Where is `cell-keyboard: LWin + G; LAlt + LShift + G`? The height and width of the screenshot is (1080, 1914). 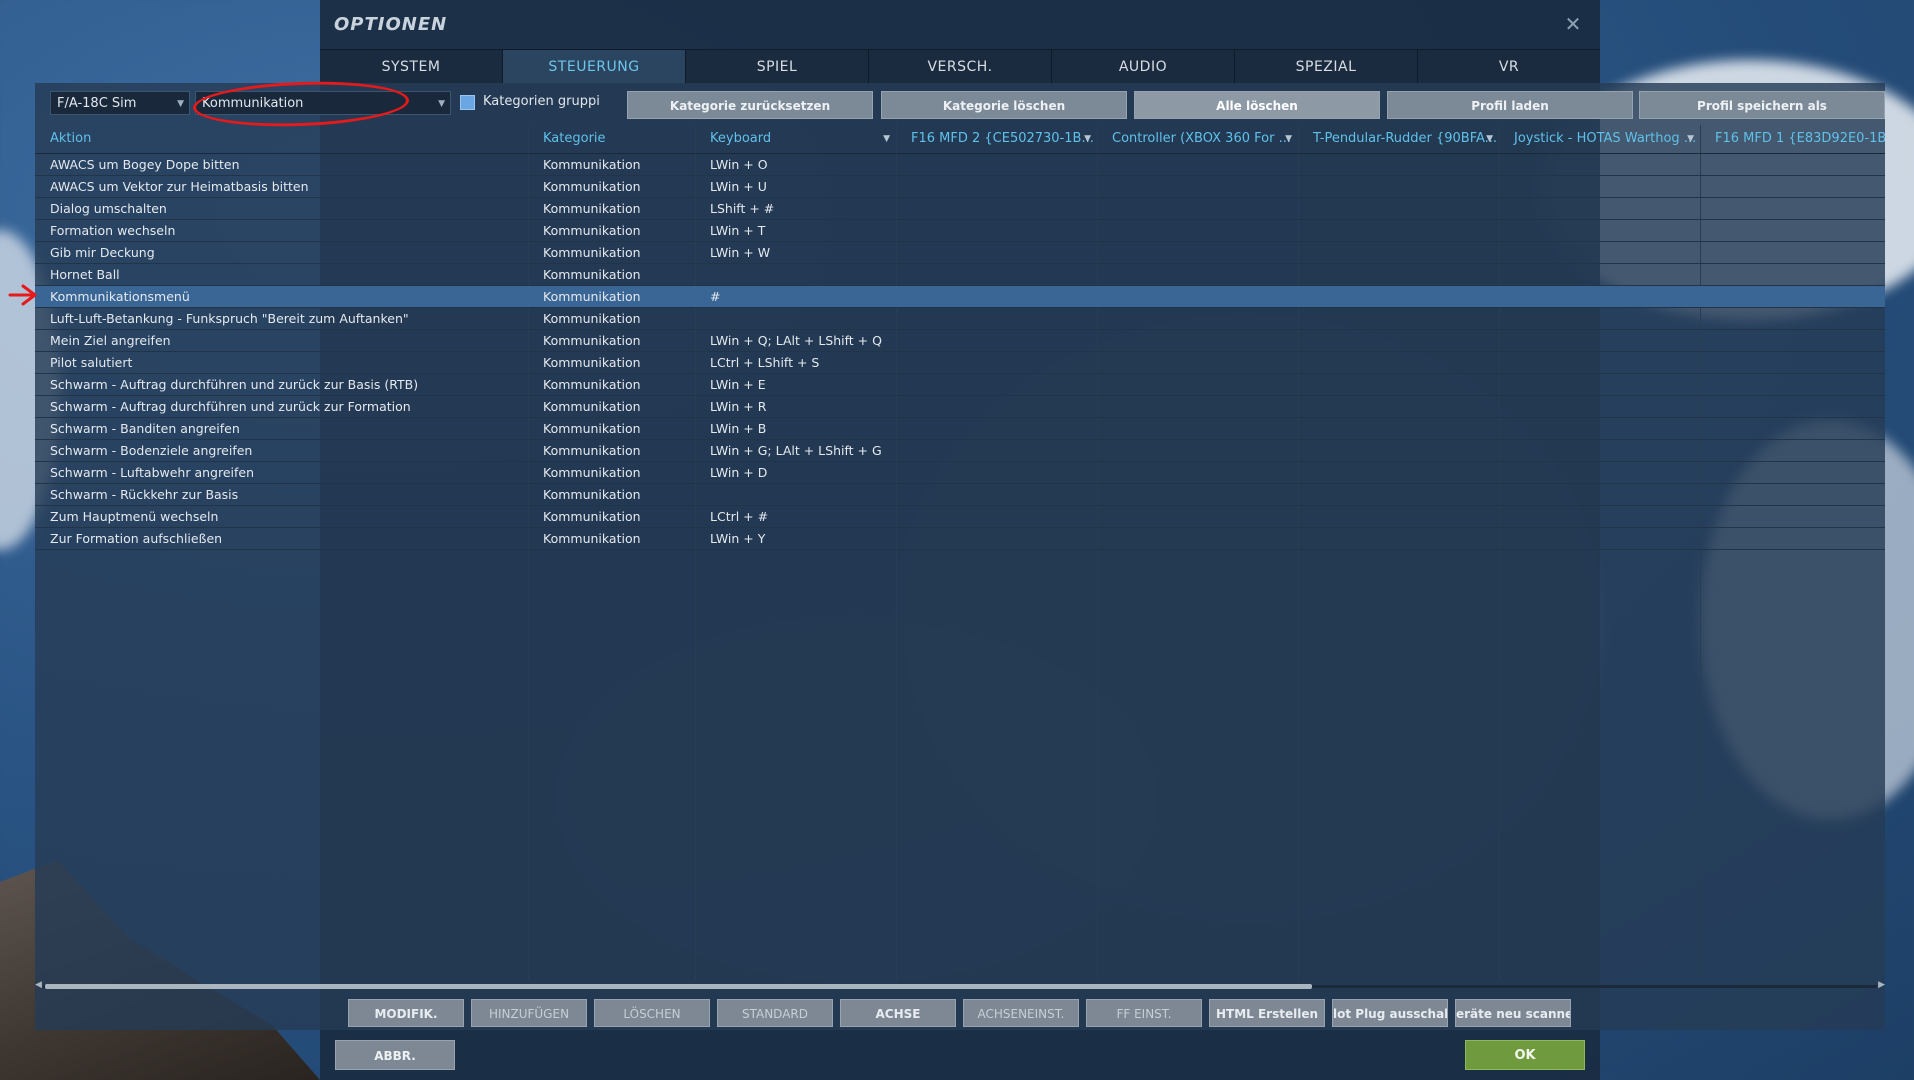 cell-keyboard: LWin + G; LAlt + LShift + G is located at coordinates (795, 450).